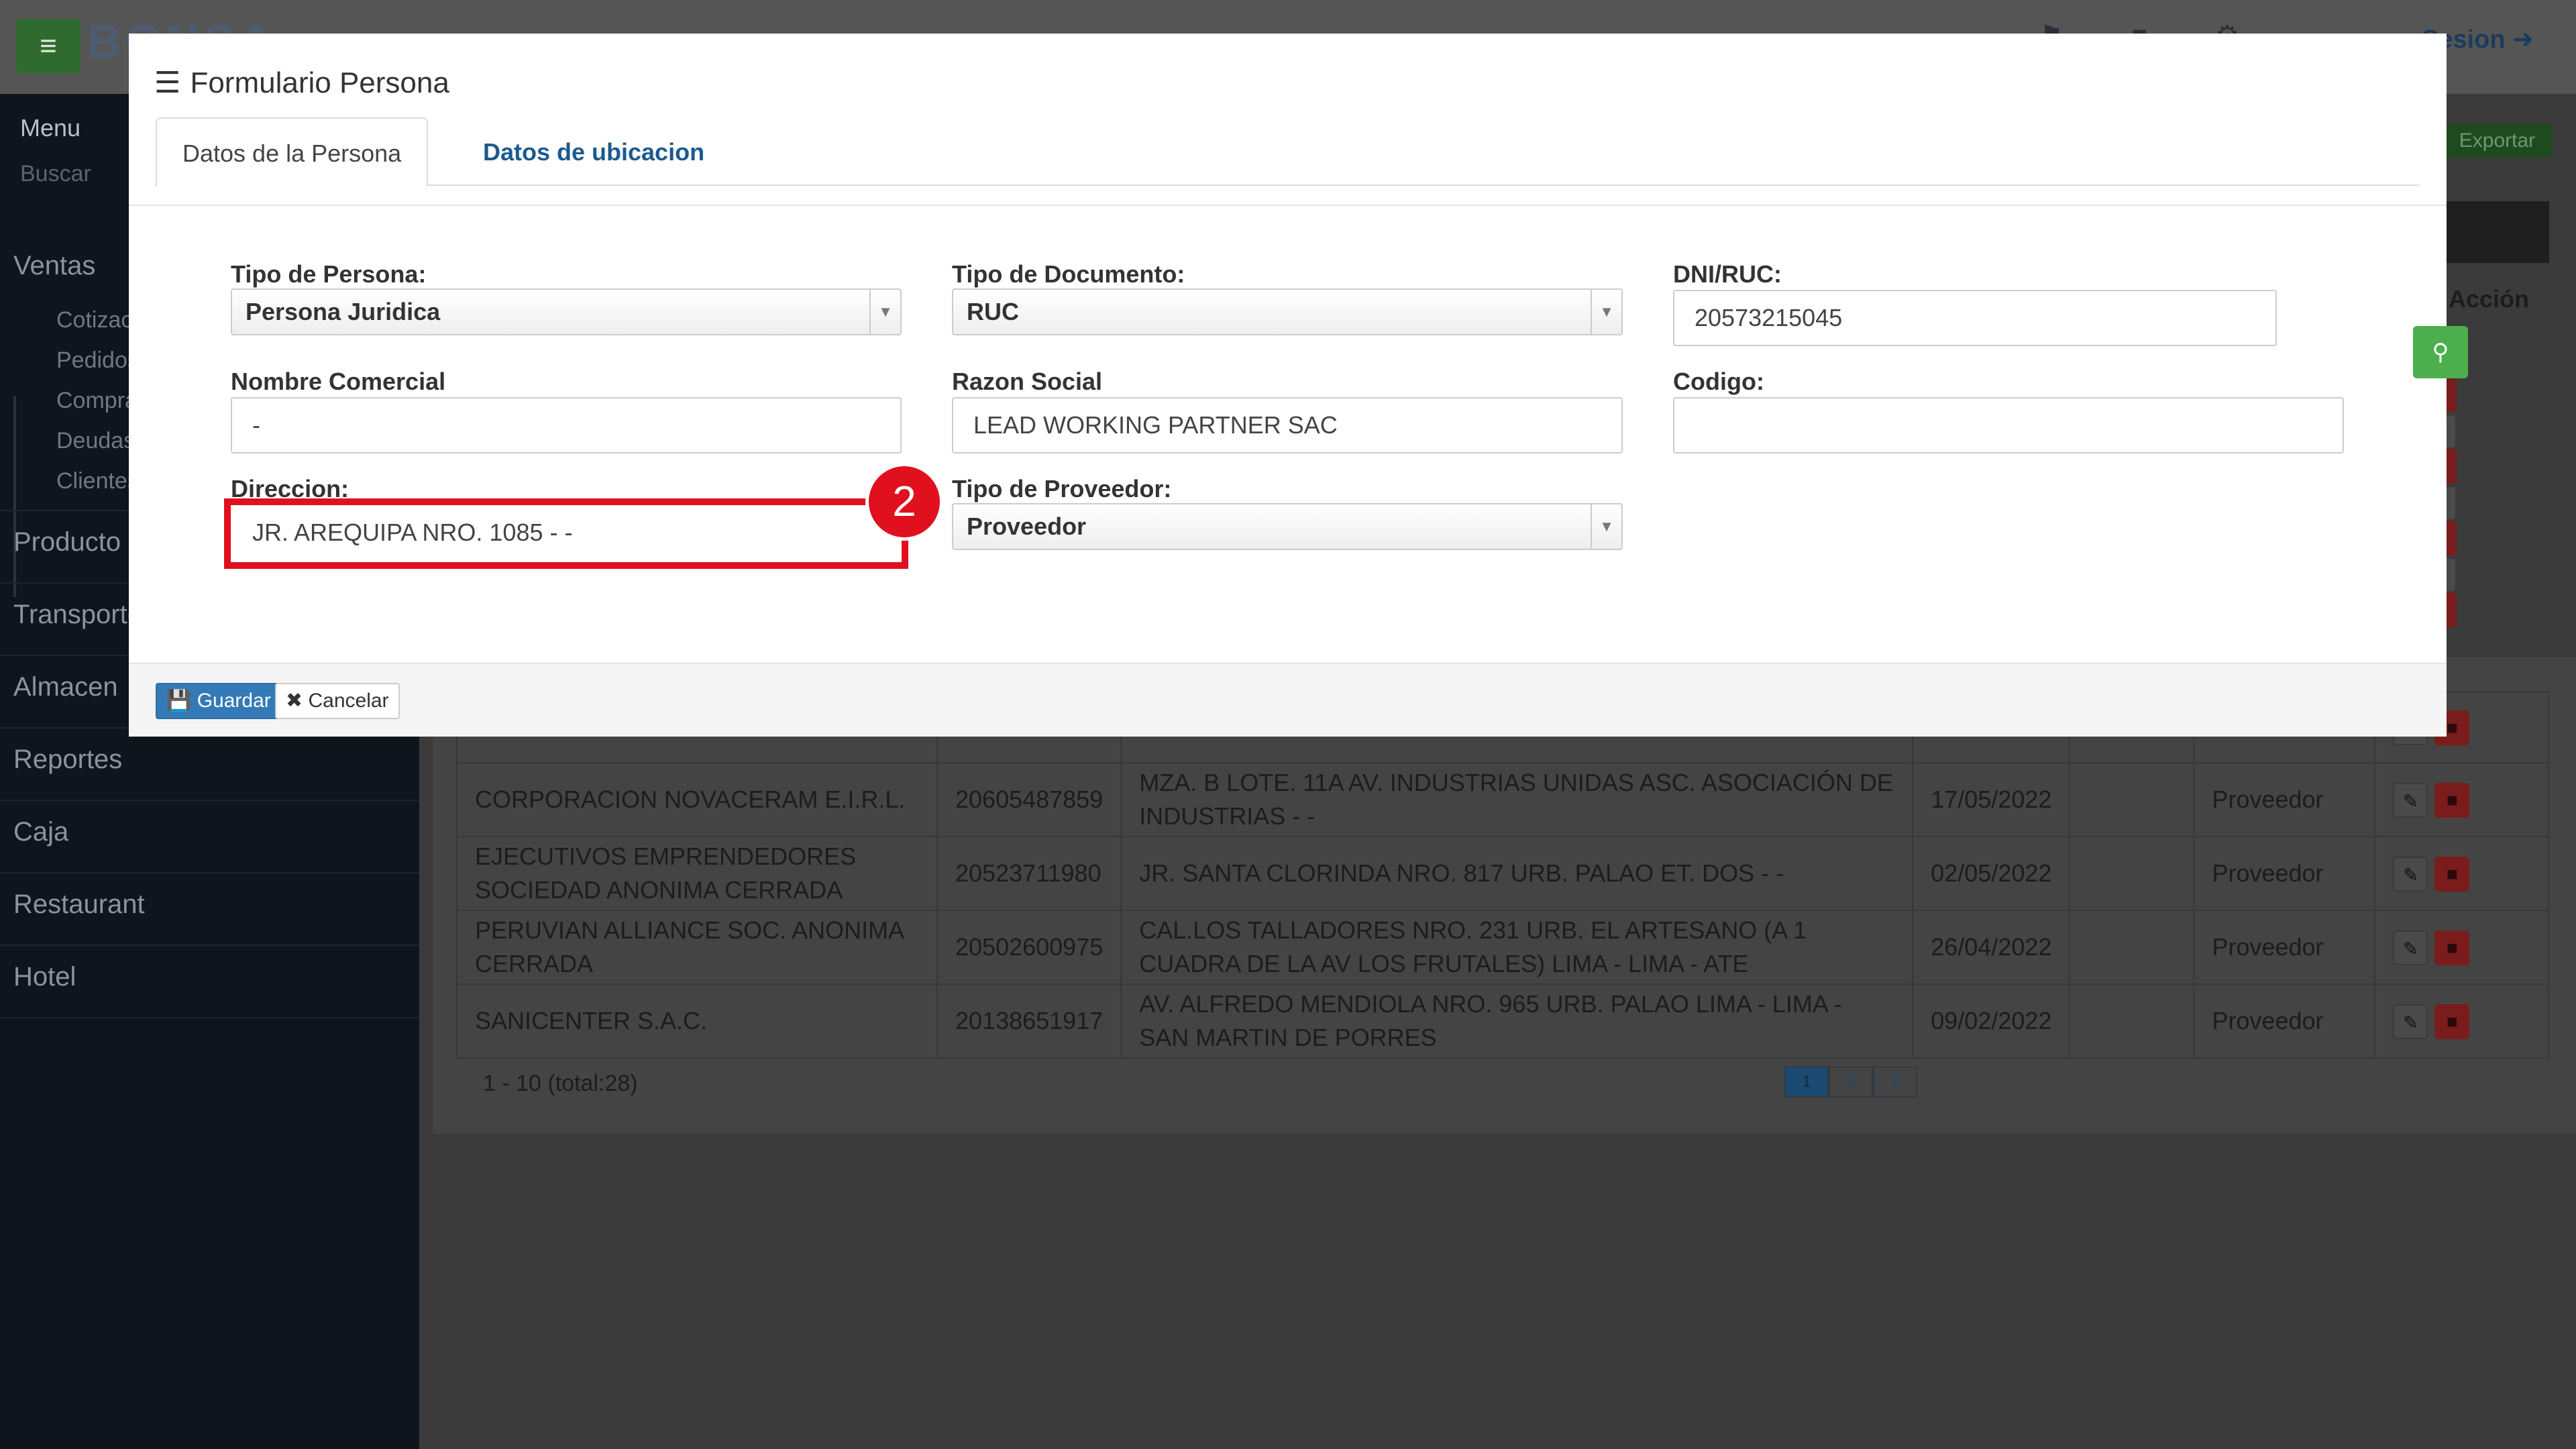  I want to click on sidebar-item-hotel: Hotel, so click(44, 977).